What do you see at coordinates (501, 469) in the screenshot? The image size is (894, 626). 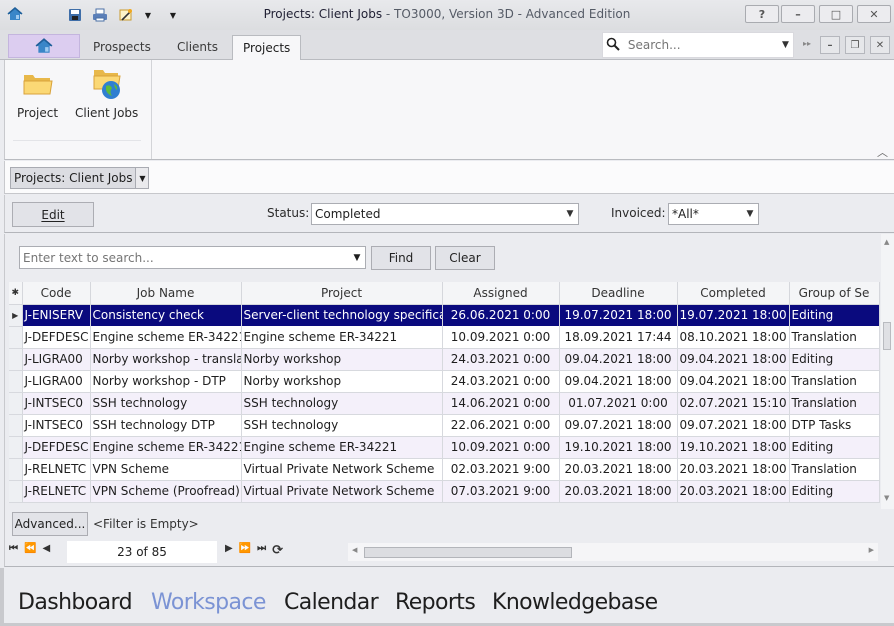 I see `cell-assigned: 02.03.2021 9:00` at bounding box center [501, 469].